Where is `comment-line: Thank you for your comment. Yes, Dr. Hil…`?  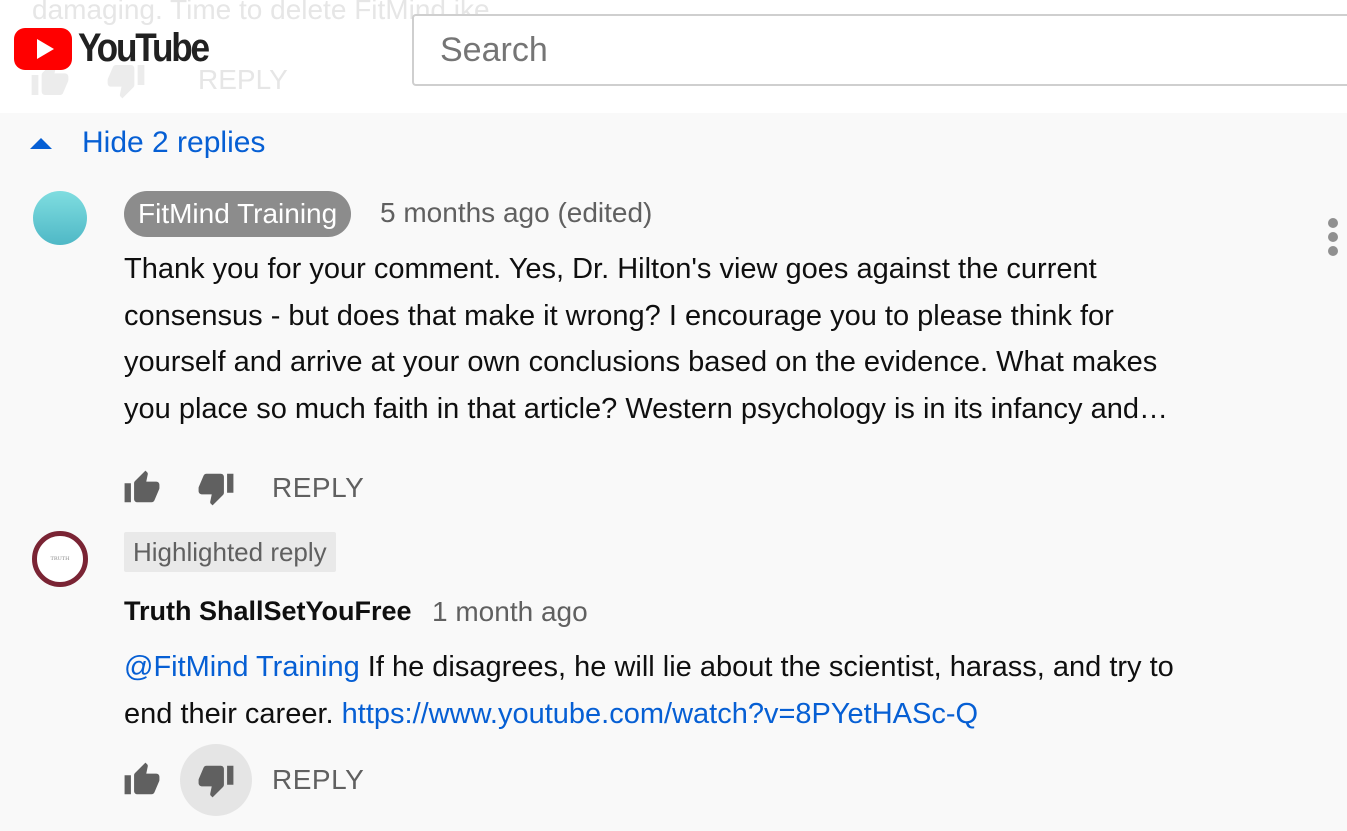
comment-line: Thank you for your comment. Yes, Dr. Hil… is located at coordinates (610, 269).